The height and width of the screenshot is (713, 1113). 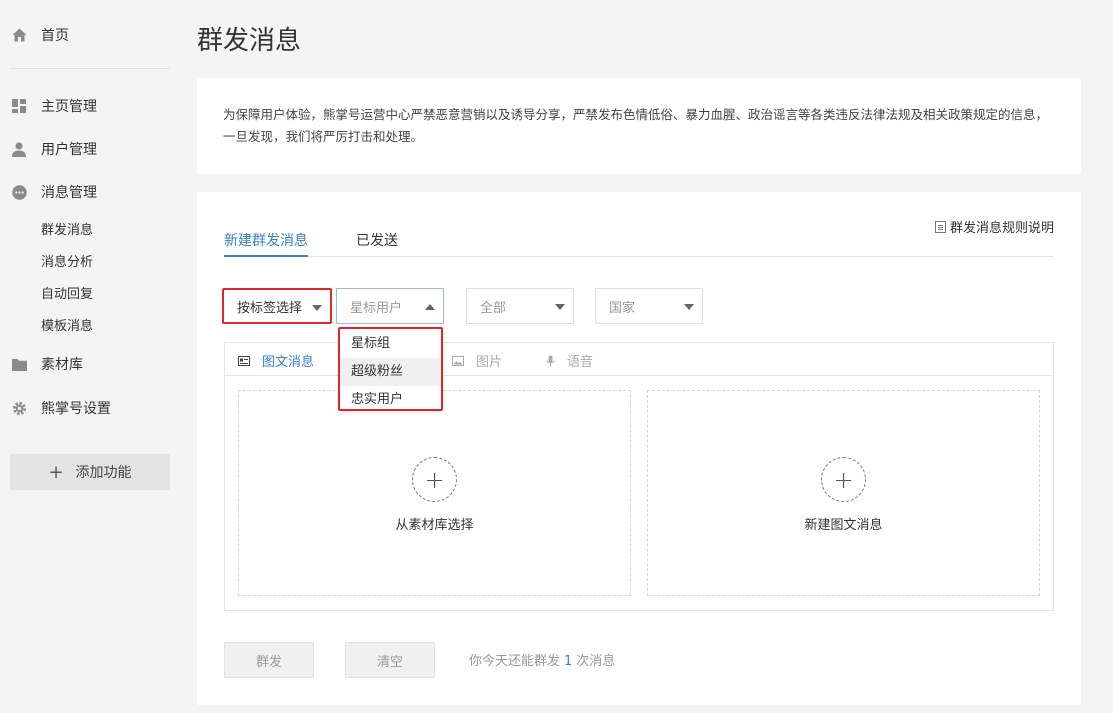 I want to click on sidebar-item-label: 用户管理, so click(x=69, y=150).